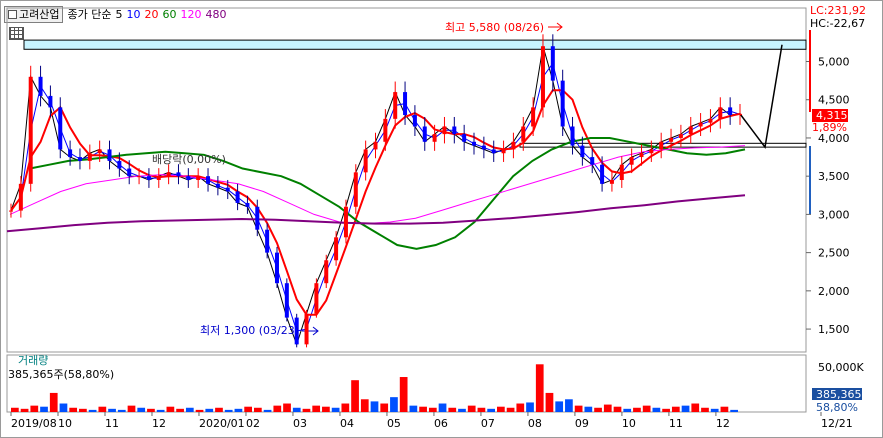 The image size is (883, 438). Describe the element at coordinates (310, 331) in the screenshot. I see `low-arrow-icon` at that location.